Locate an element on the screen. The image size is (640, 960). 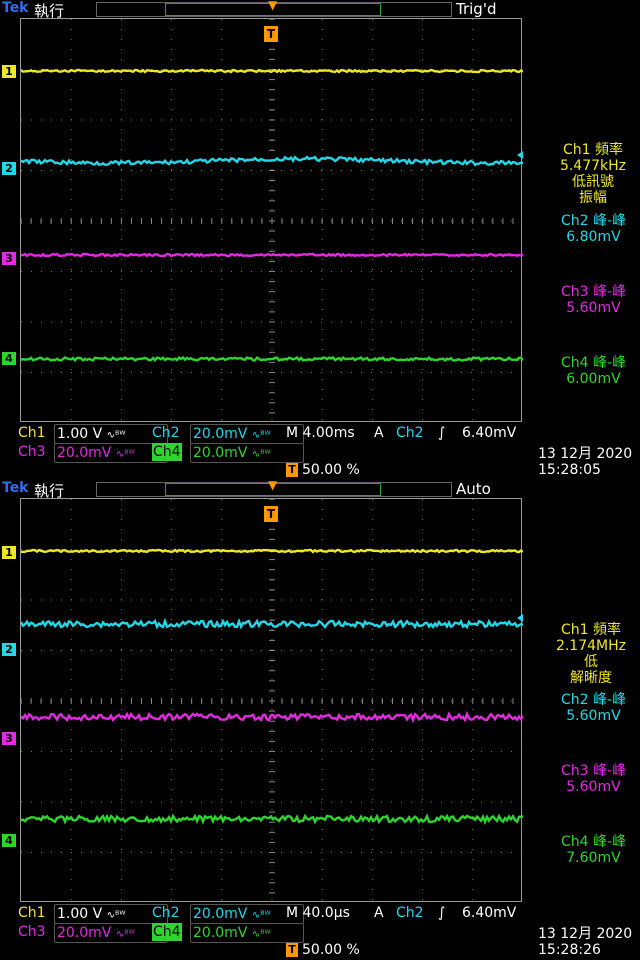
measurement-ch2: Ch2 峰-峰 5.60mV is located at coordinates (593, 708).